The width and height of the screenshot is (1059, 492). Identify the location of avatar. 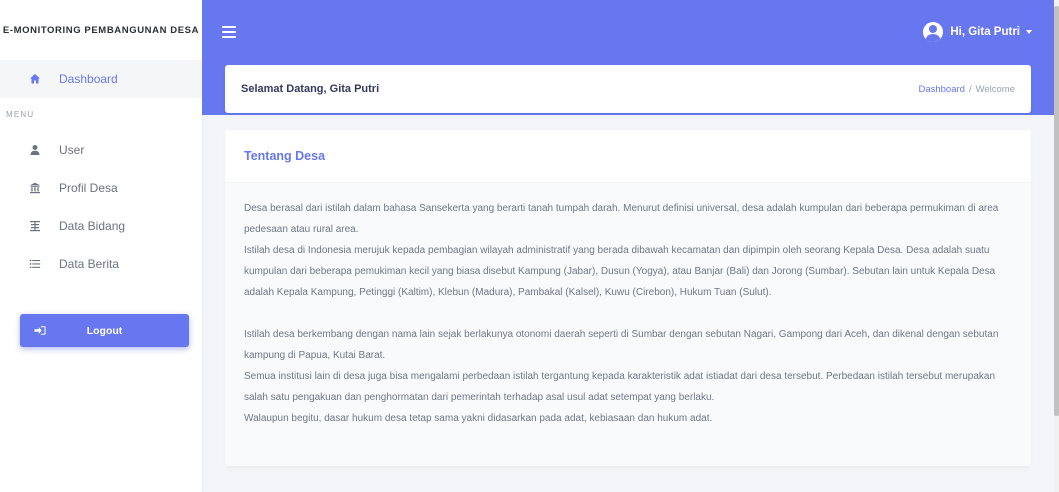
(933, 32).